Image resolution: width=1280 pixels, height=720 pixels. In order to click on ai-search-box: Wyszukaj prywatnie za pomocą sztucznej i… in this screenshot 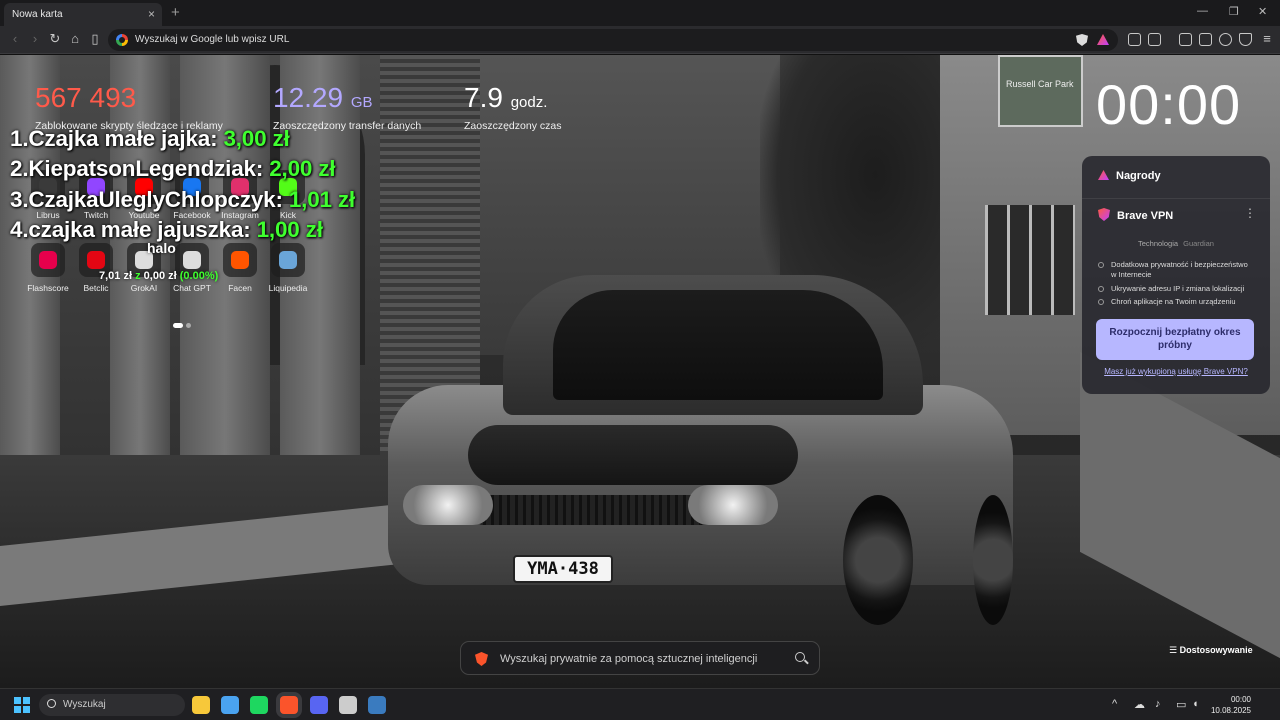, I will do `click(640, 658)`.